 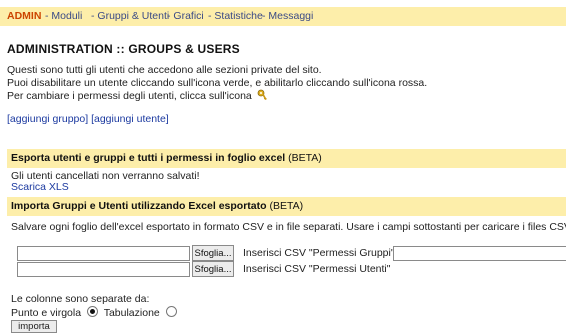 I want to click on import-beta-badge: (BETA), so click(x=286, y=206).